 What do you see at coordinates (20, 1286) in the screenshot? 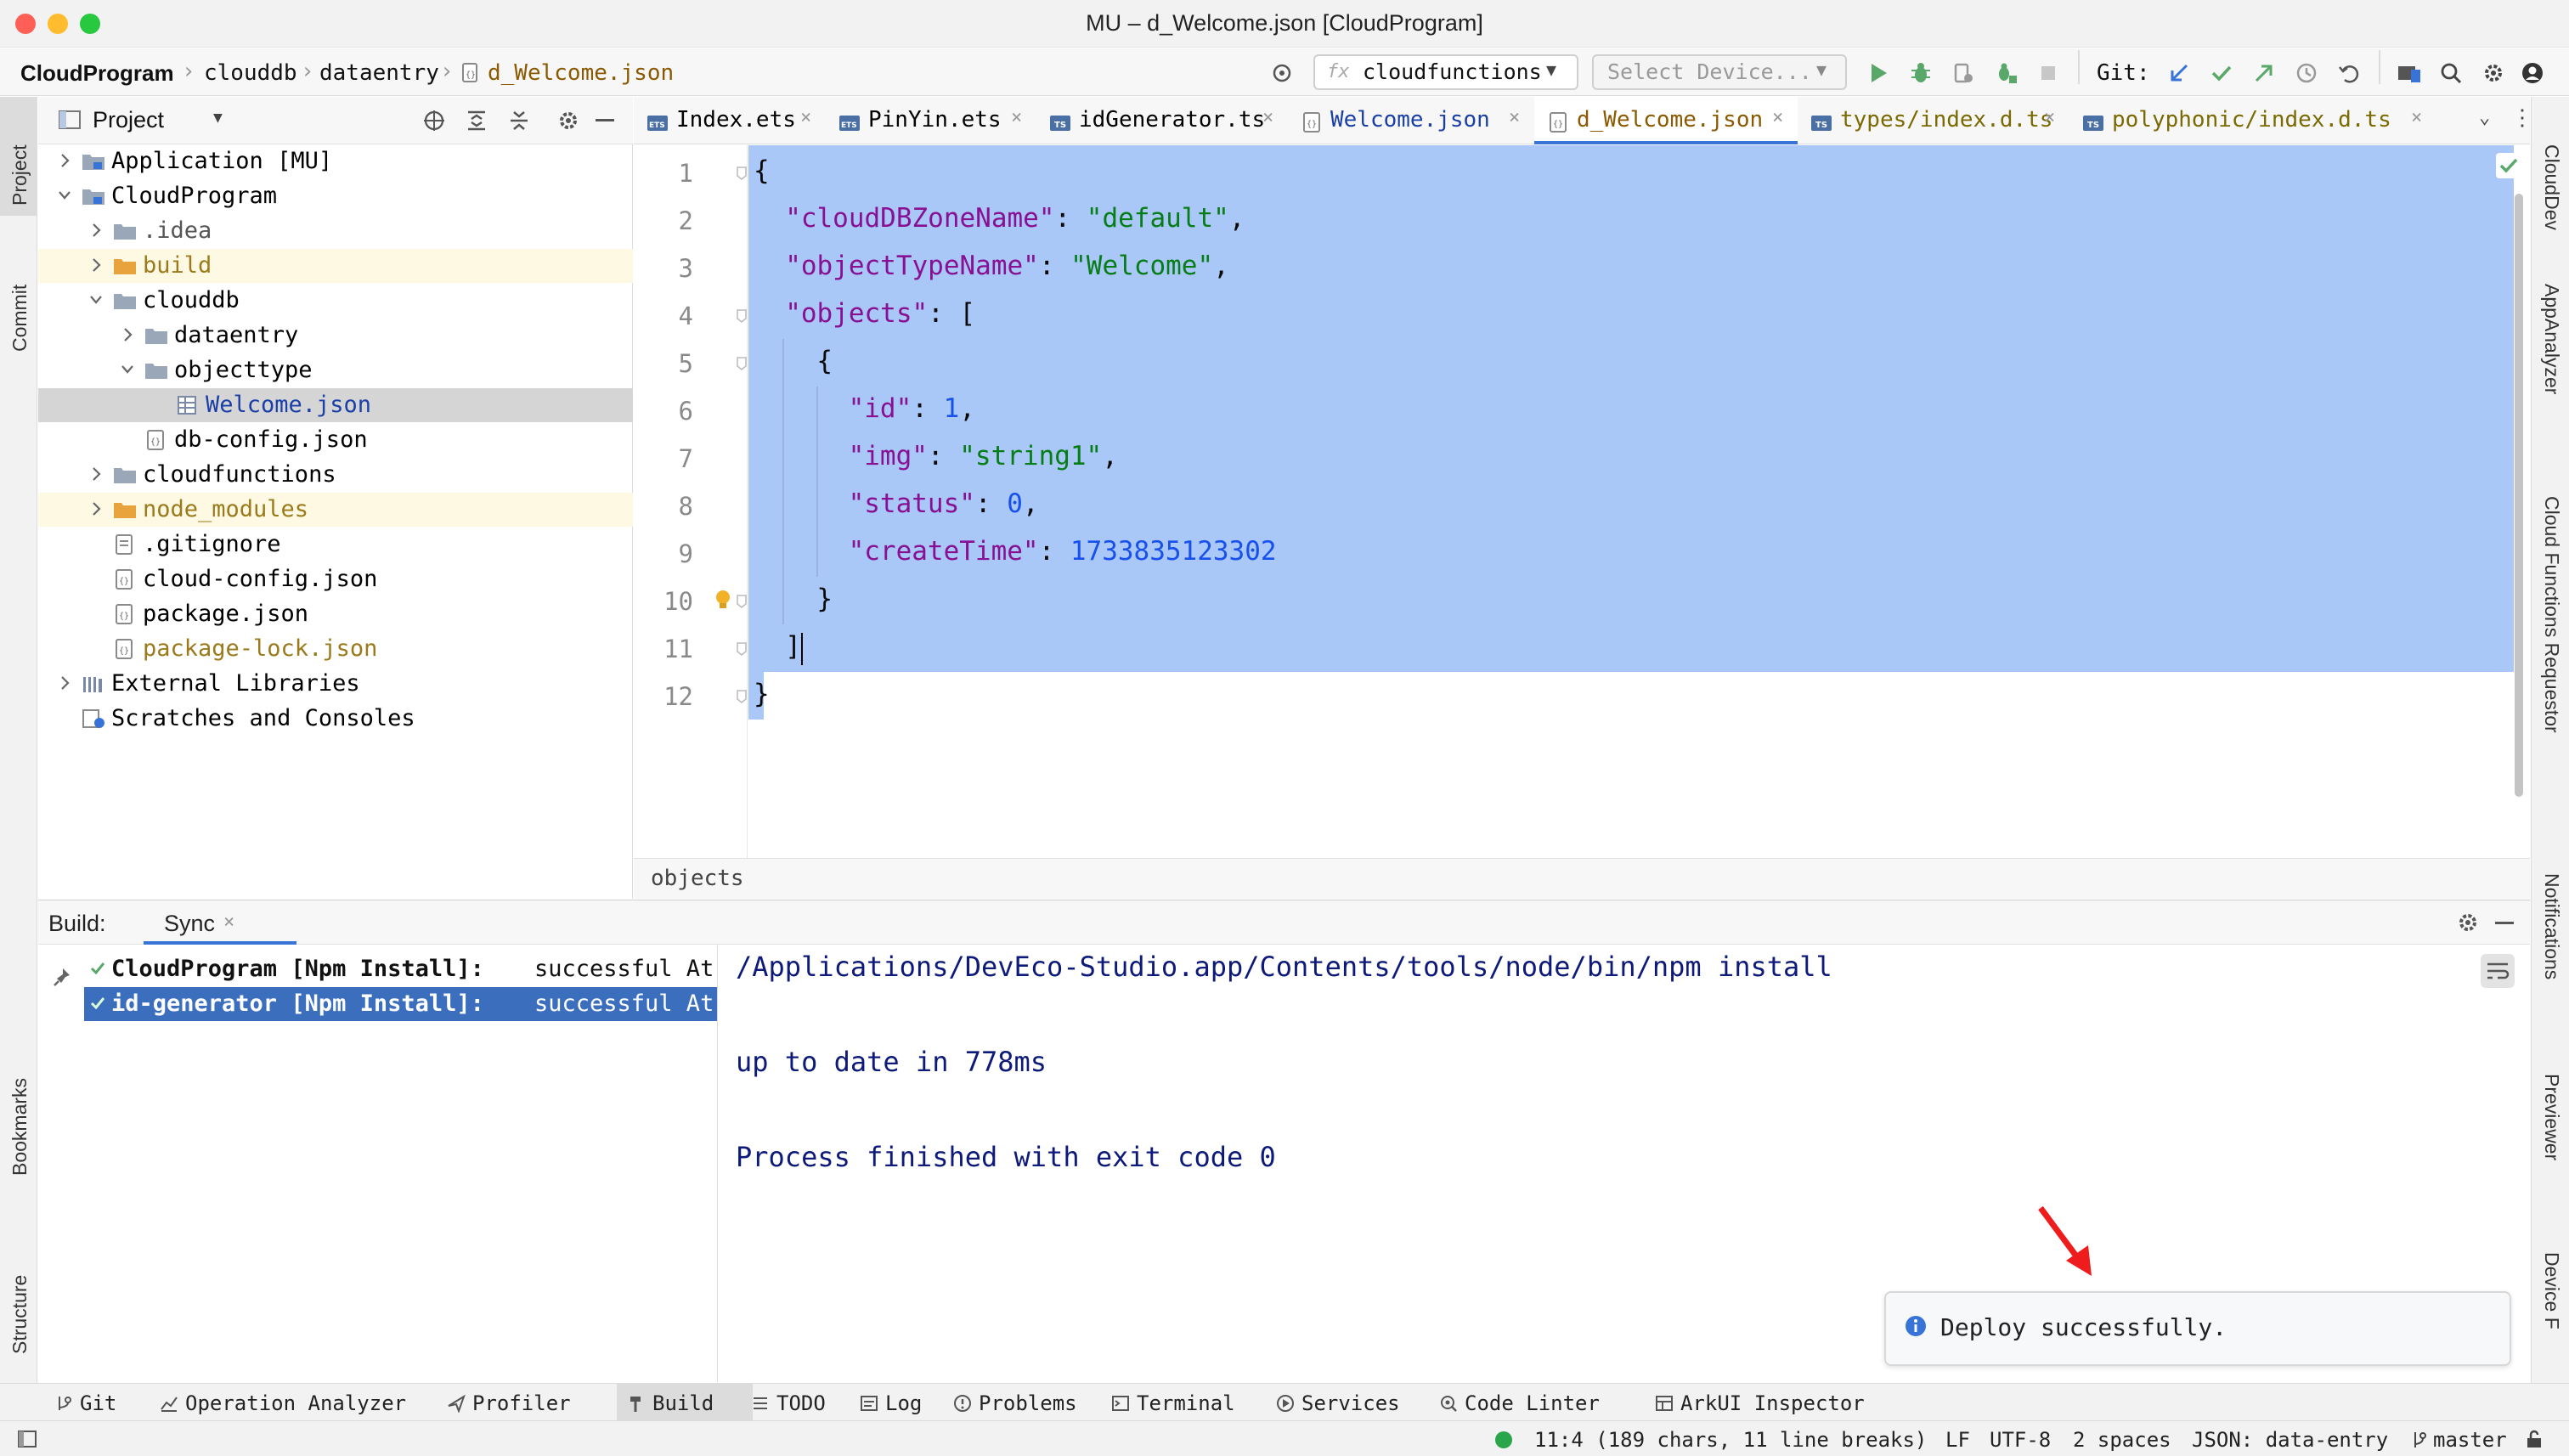
I see `tool-structure: Structure` at bounding box center [20, 1286].